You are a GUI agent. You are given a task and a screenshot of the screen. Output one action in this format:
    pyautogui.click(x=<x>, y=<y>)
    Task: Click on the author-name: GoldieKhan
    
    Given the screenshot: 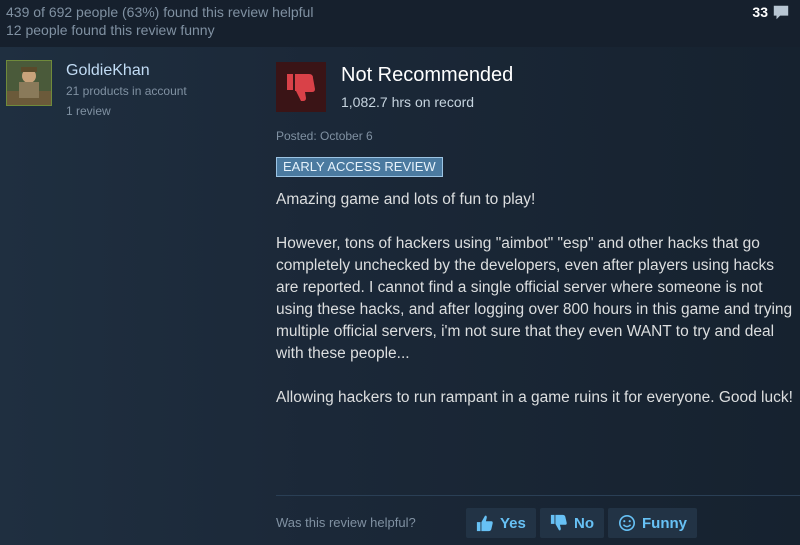 What is the action you would take?
    pyautogui.click(x=108, y=71)
    